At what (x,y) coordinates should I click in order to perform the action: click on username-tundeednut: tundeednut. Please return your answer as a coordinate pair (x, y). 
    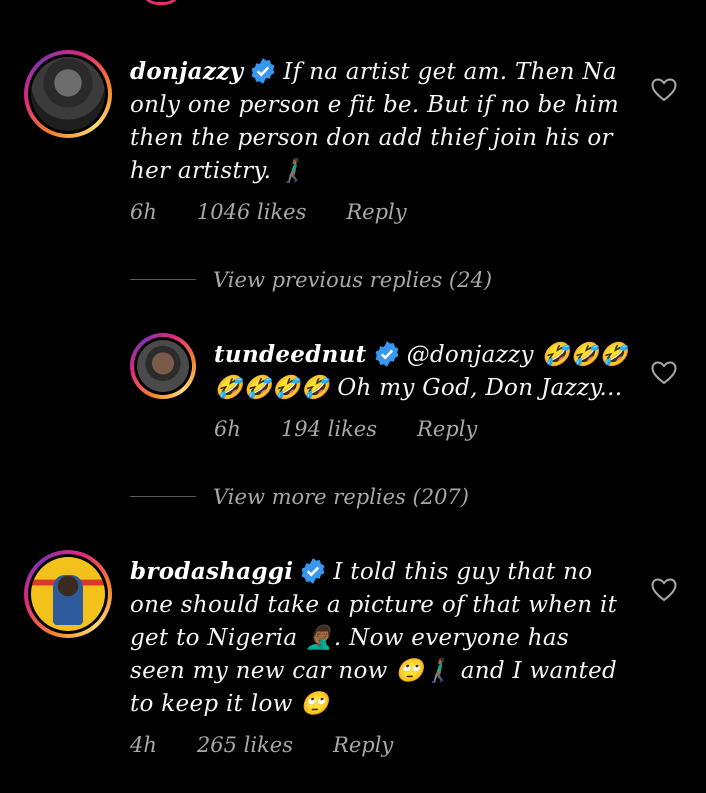
    Looking at the image, I should click on (290, 354).